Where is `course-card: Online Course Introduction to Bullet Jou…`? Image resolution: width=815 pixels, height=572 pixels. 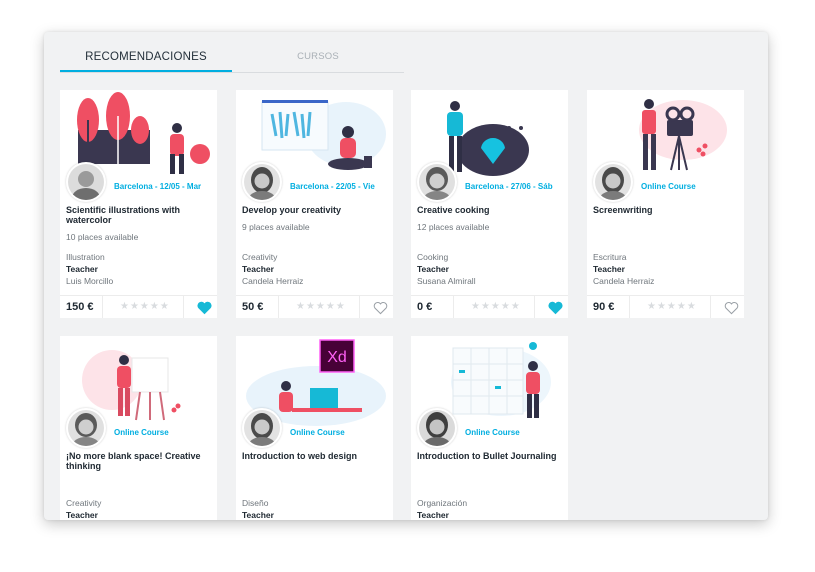 course-card: Online Course Introduction to Bullet Jou… is located at coordinates (489, 428).